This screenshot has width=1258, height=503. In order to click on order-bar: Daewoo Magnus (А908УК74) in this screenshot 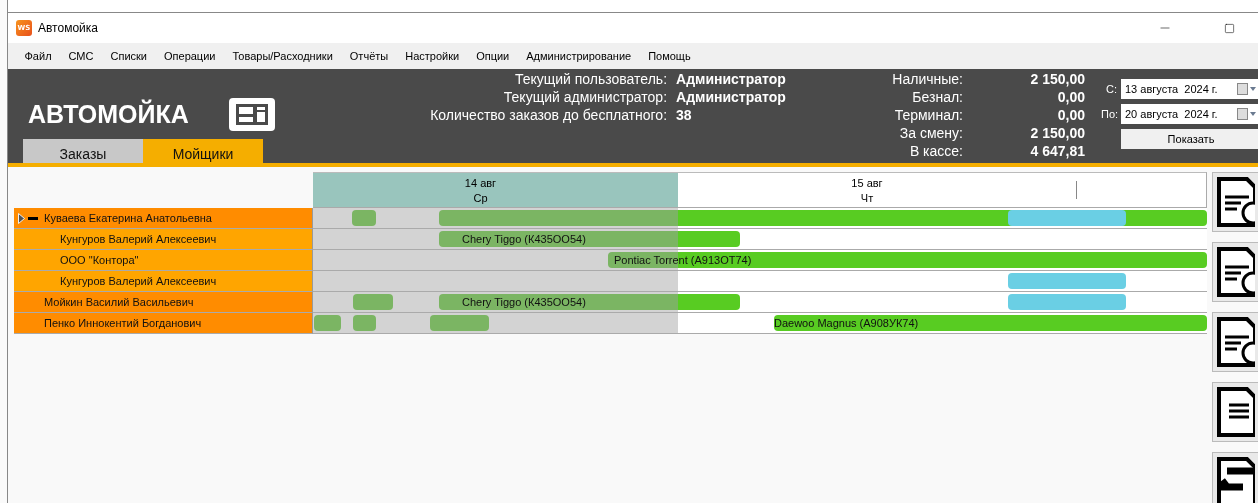, I will do `click(990, 323)`.